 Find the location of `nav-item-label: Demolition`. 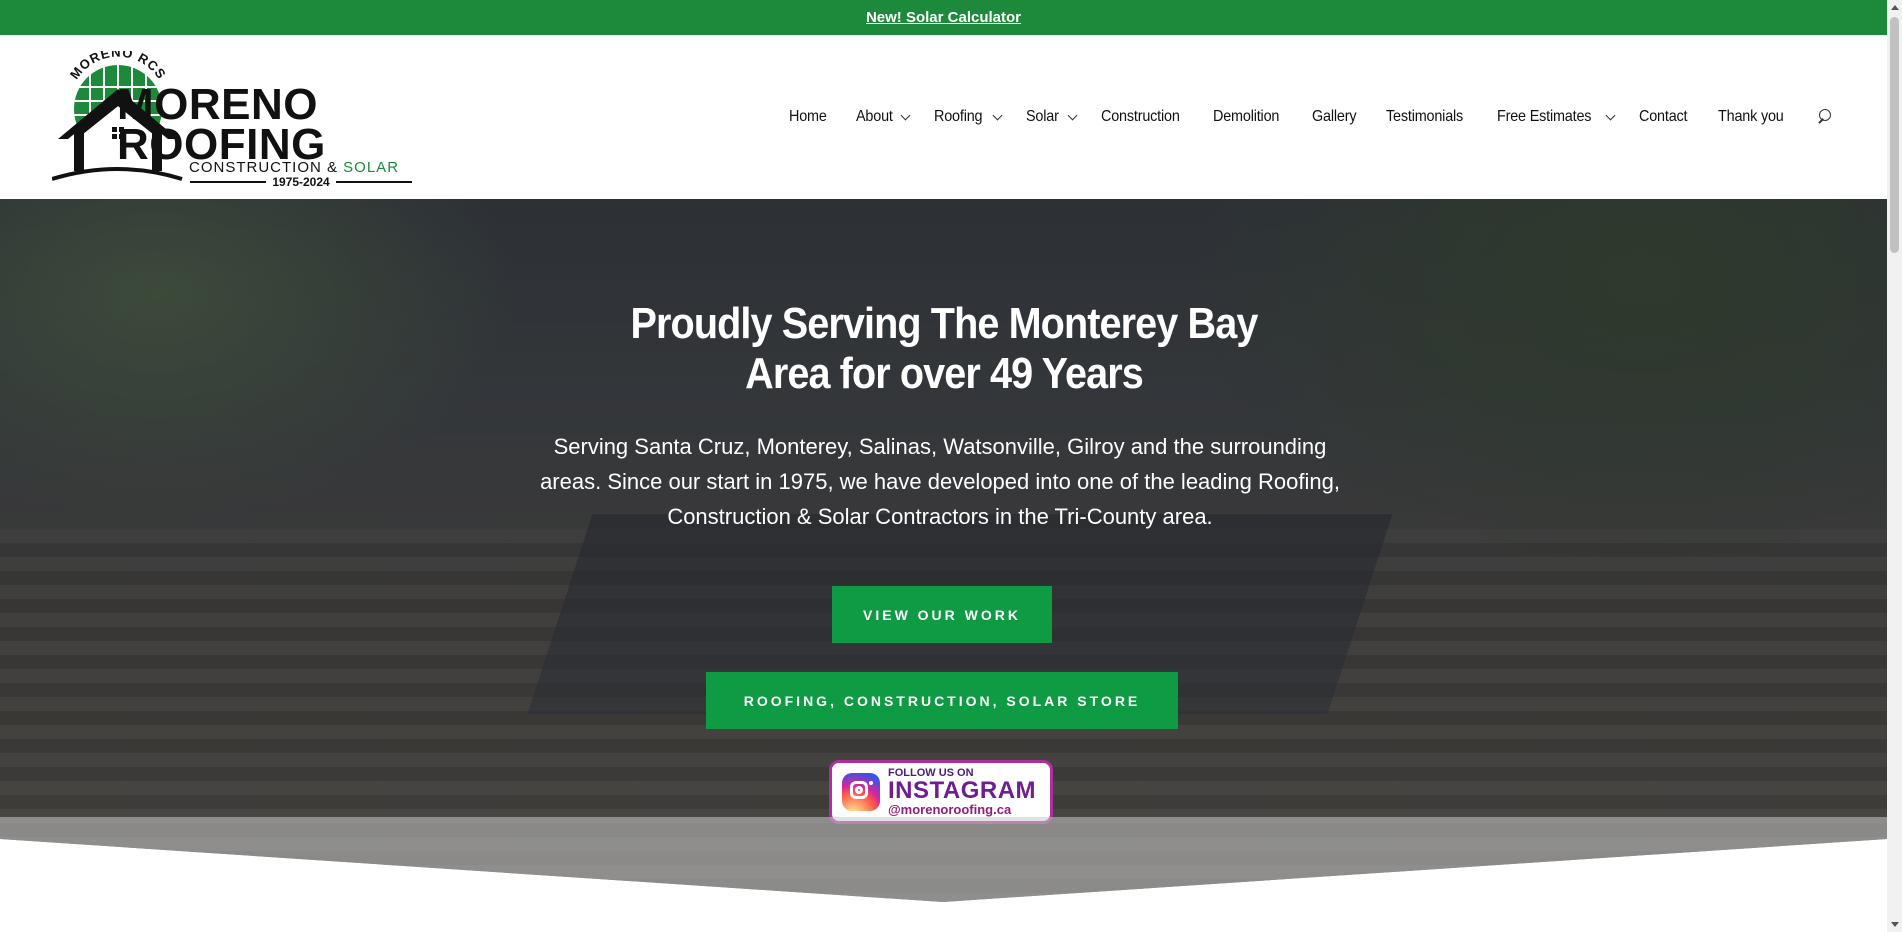

nav-item-label: Demolition is located at coordinates (1246, 116).